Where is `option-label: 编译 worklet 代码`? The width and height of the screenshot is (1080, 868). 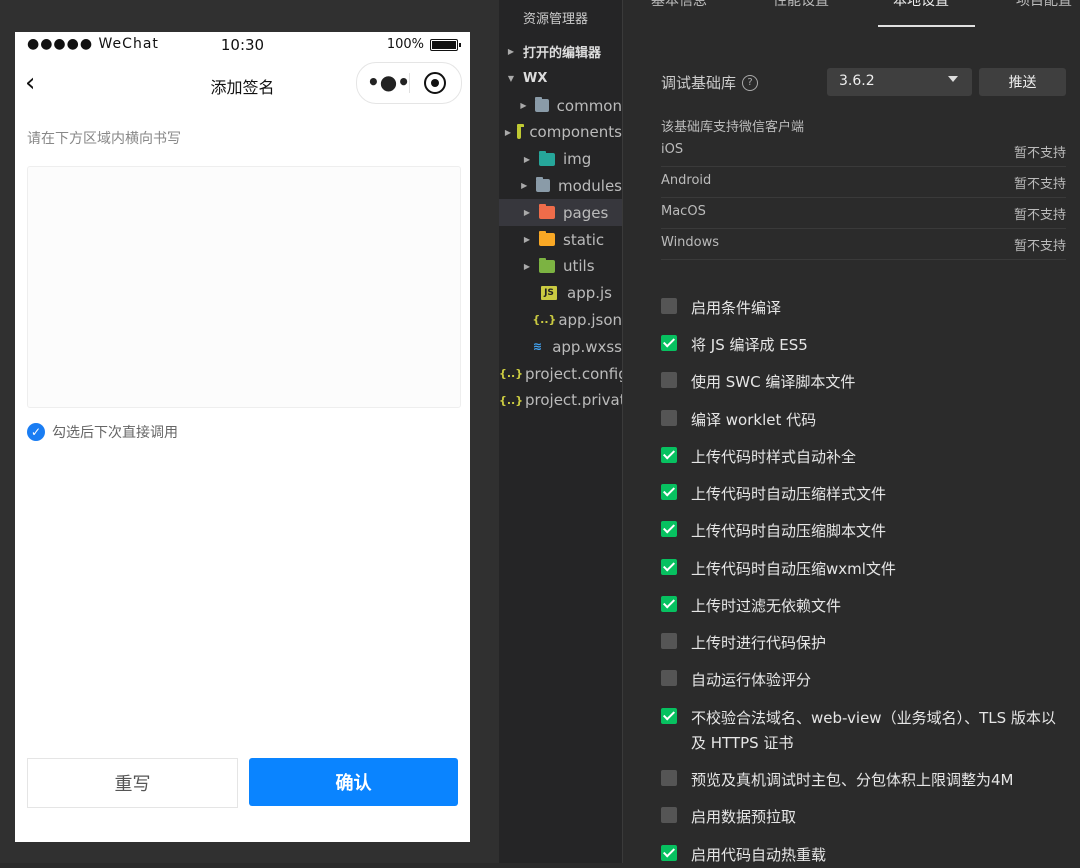 option-label: 编译 worklet 代码 is located at coordinates (754, 420).